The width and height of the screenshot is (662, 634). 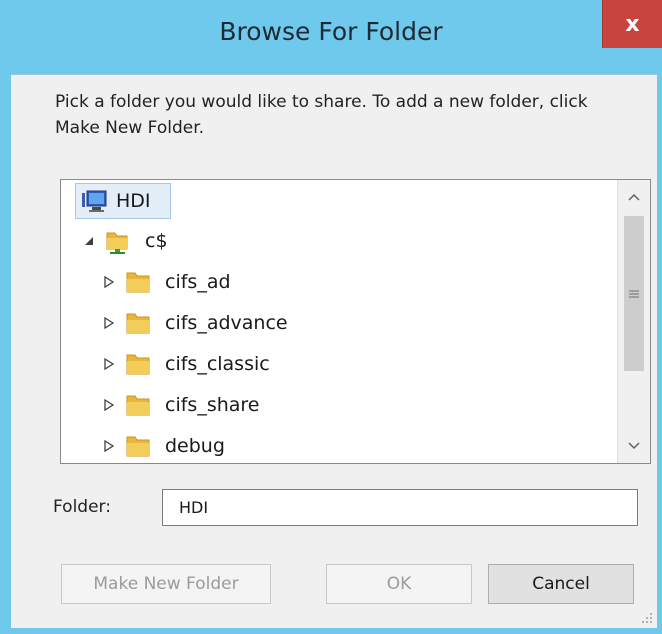 I want to click on title-bar: Browse For Folder x, so click(x=331, y=37).